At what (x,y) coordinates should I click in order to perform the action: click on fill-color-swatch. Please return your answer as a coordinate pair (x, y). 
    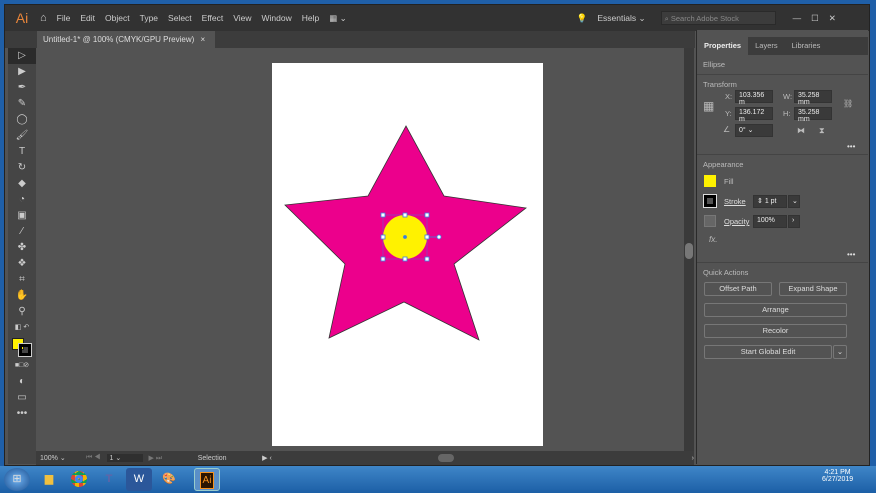
    Looking at the image, I should click on (710, 181).